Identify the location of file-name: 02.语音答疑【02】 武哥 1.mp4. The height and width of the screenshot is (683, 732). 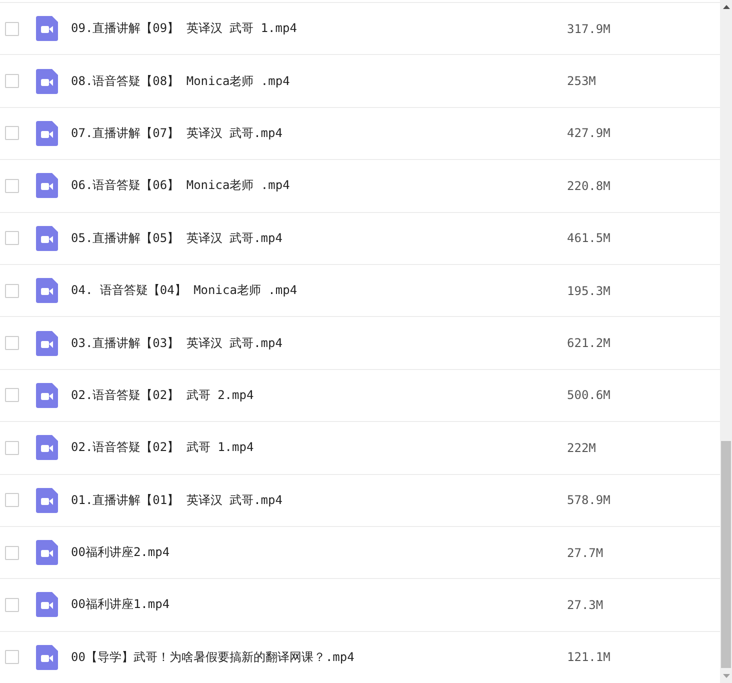
(319, 447).